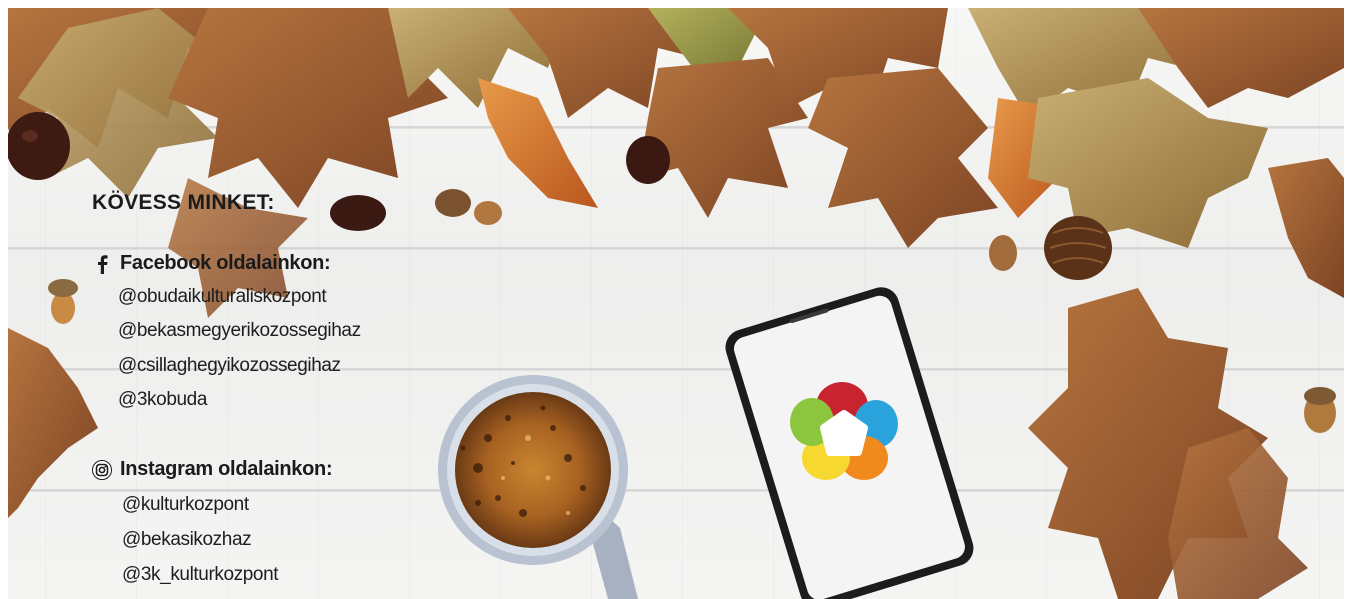 The width and height of the screenshot is (1349, 599). What do you see at coordinates (162, 400) in the screenshot?
I see `facebook-handle: @3kobuda` at bounding box center [162, 400].